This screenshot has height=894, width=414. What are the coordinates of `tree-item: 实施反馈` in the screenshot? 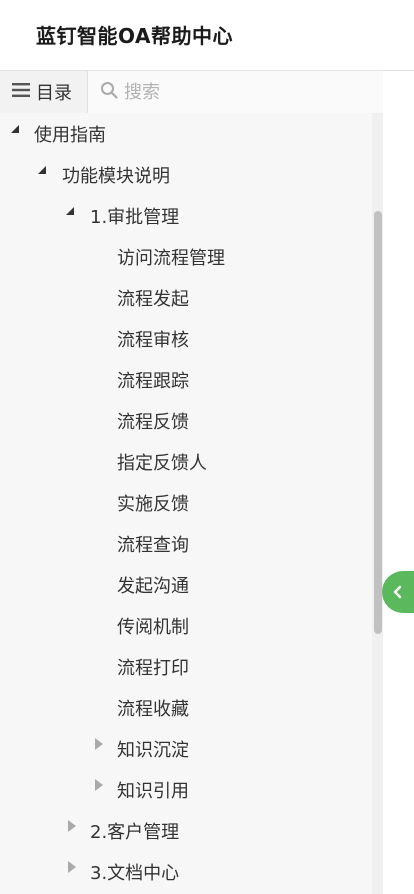 It's located at (186, 502).